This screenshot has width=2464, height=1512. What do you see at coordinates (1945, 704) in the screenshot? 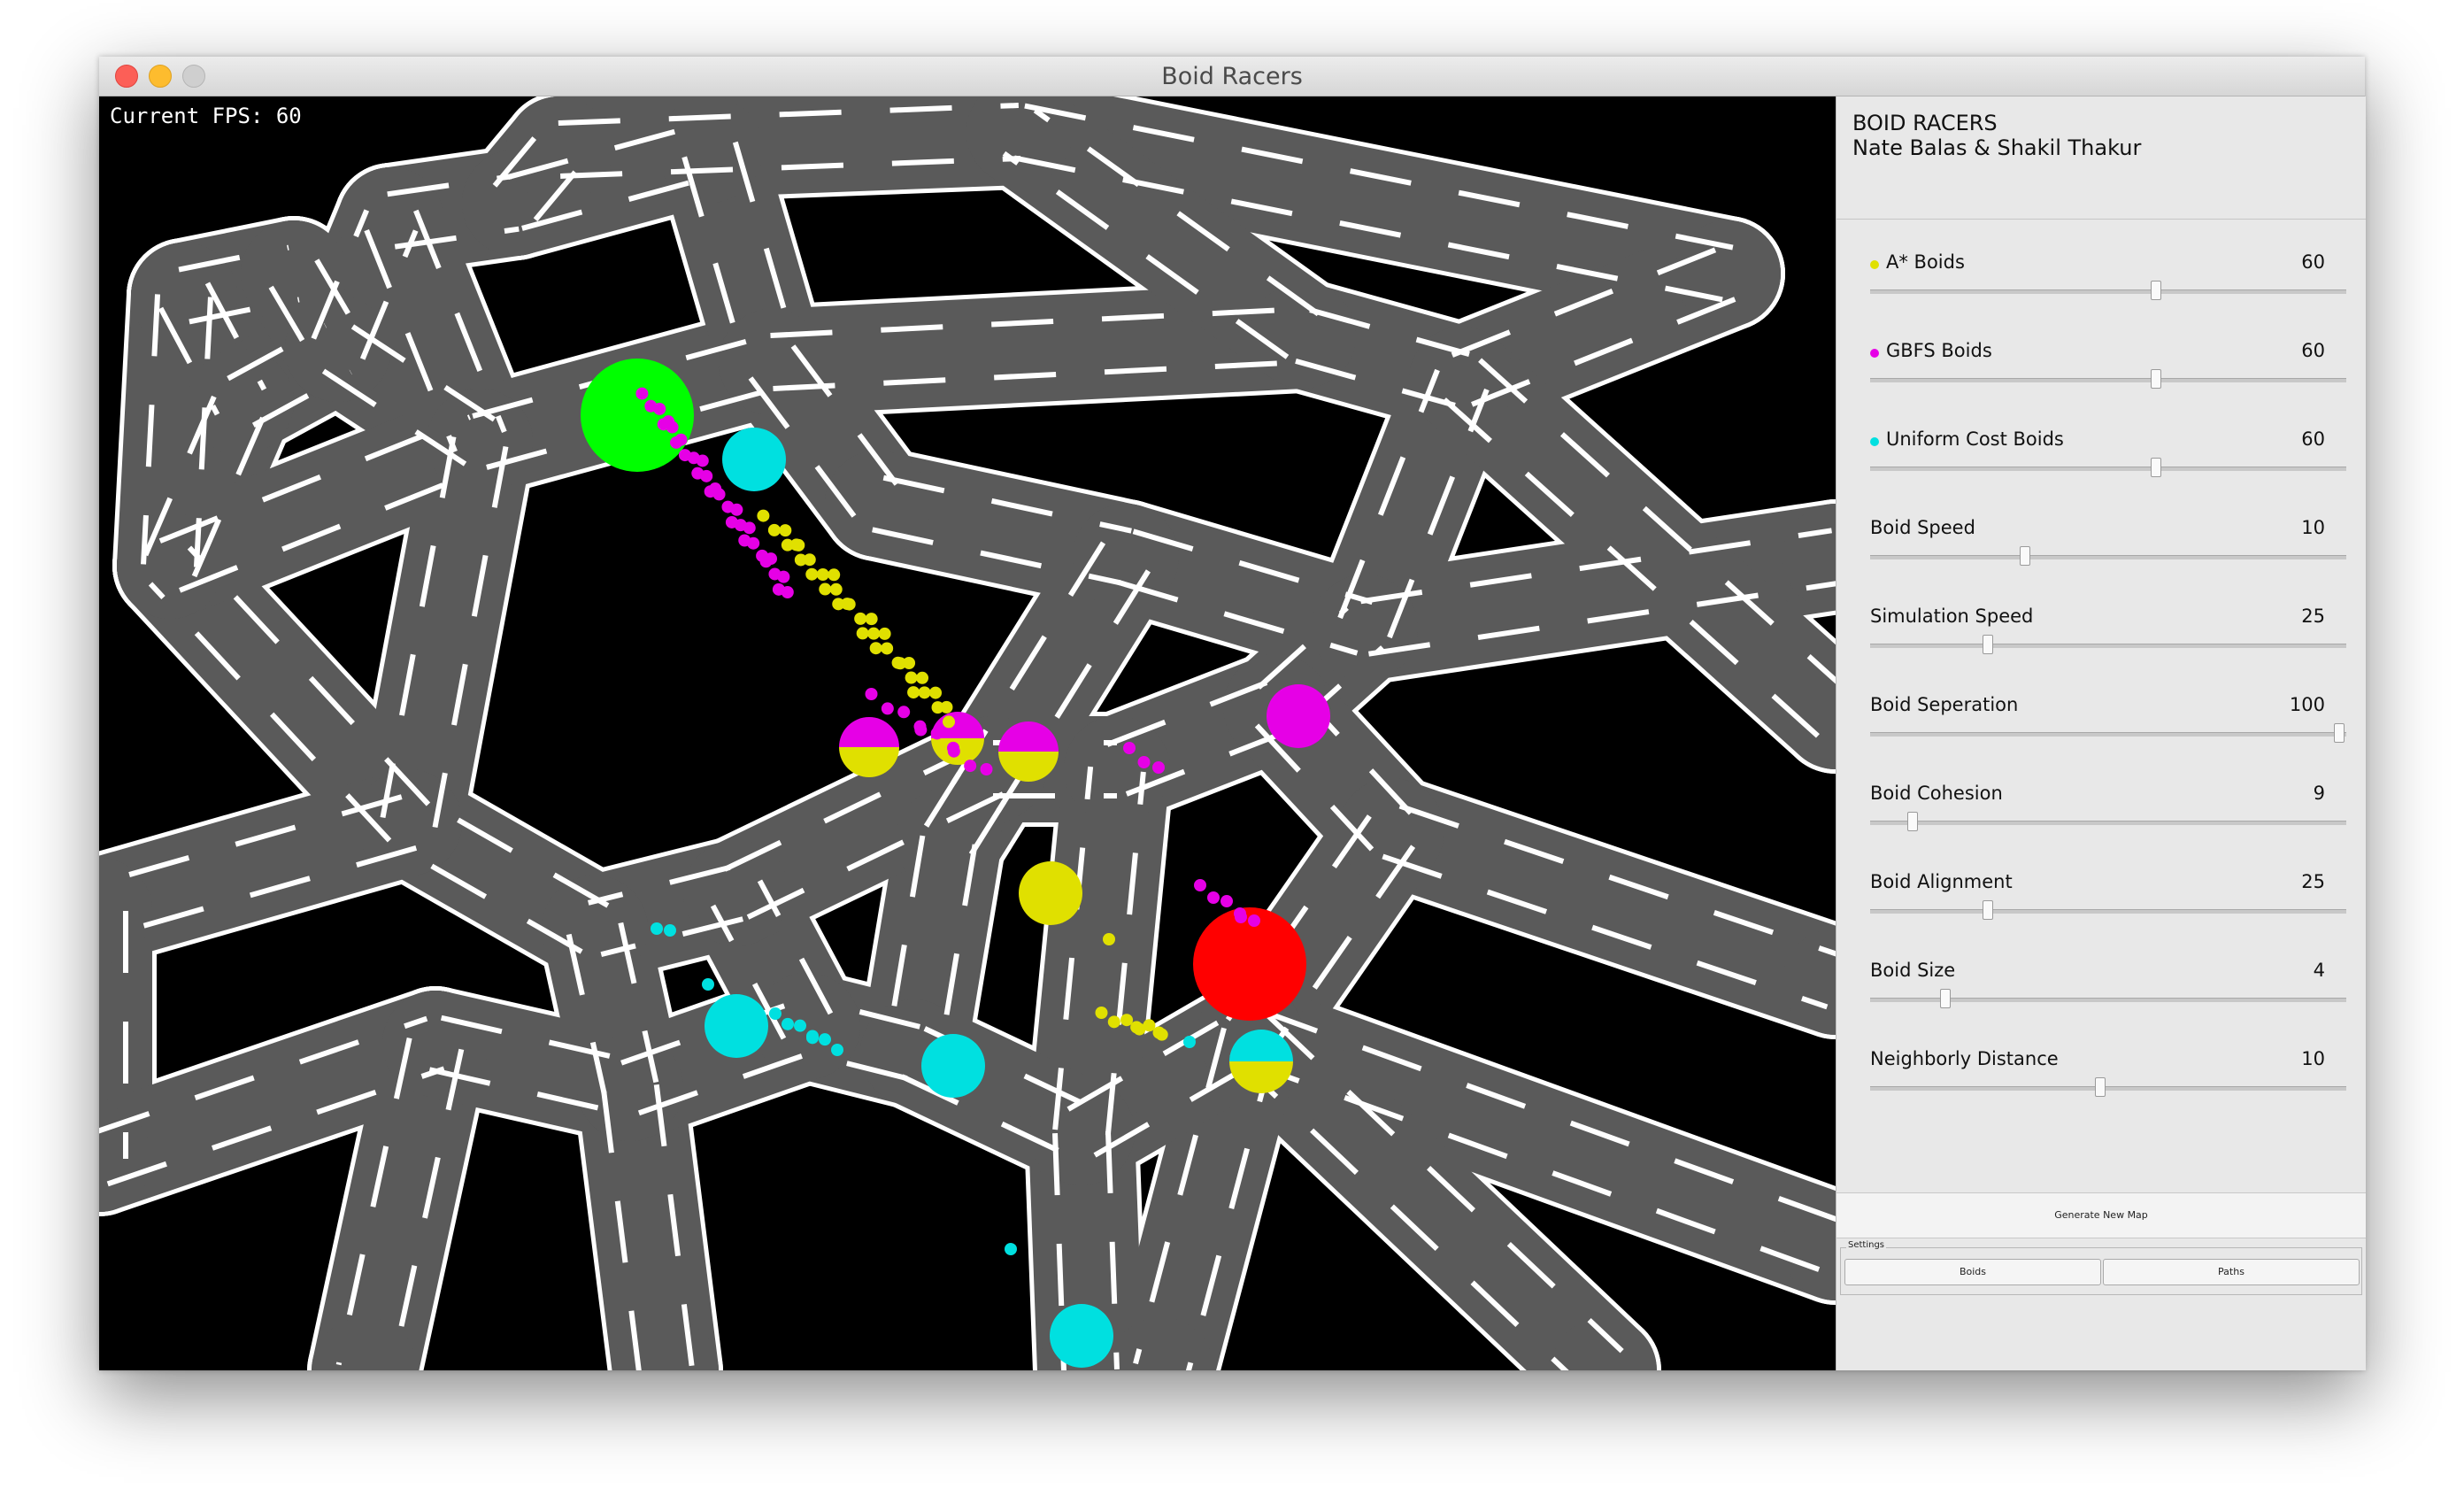
I see `slider-label: Boid Seperation` at bounding box center [1945, 704].